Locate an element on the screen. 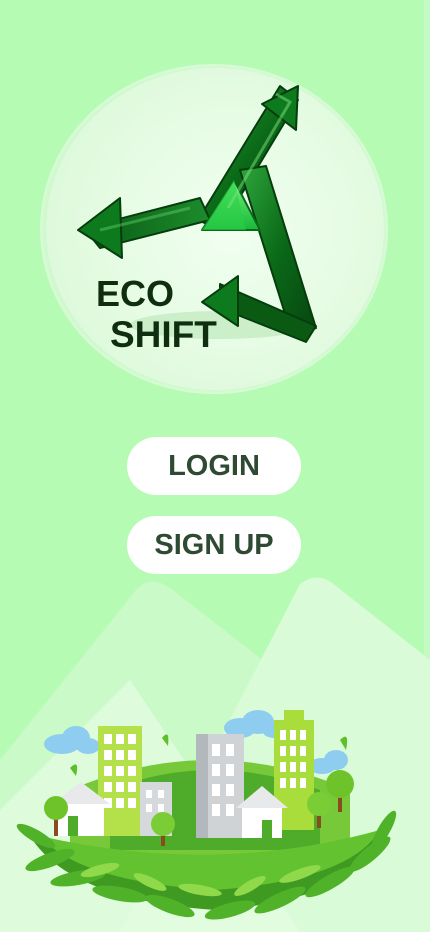 The width and height of the screenshot is (430, 932). brand-line-2: SHIFT is located at coordinates (163, 334).